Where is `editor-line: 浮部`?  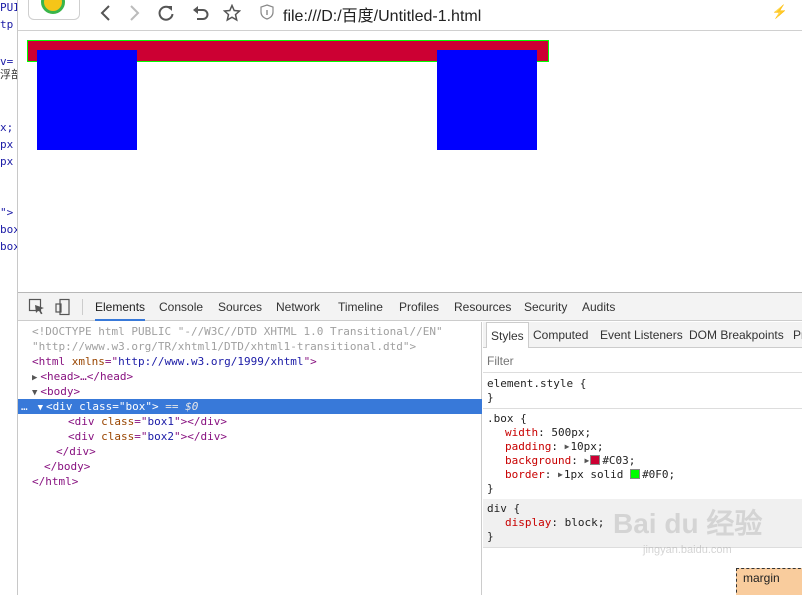
editor-line: 浮部 is located at coordinates (8, 74).